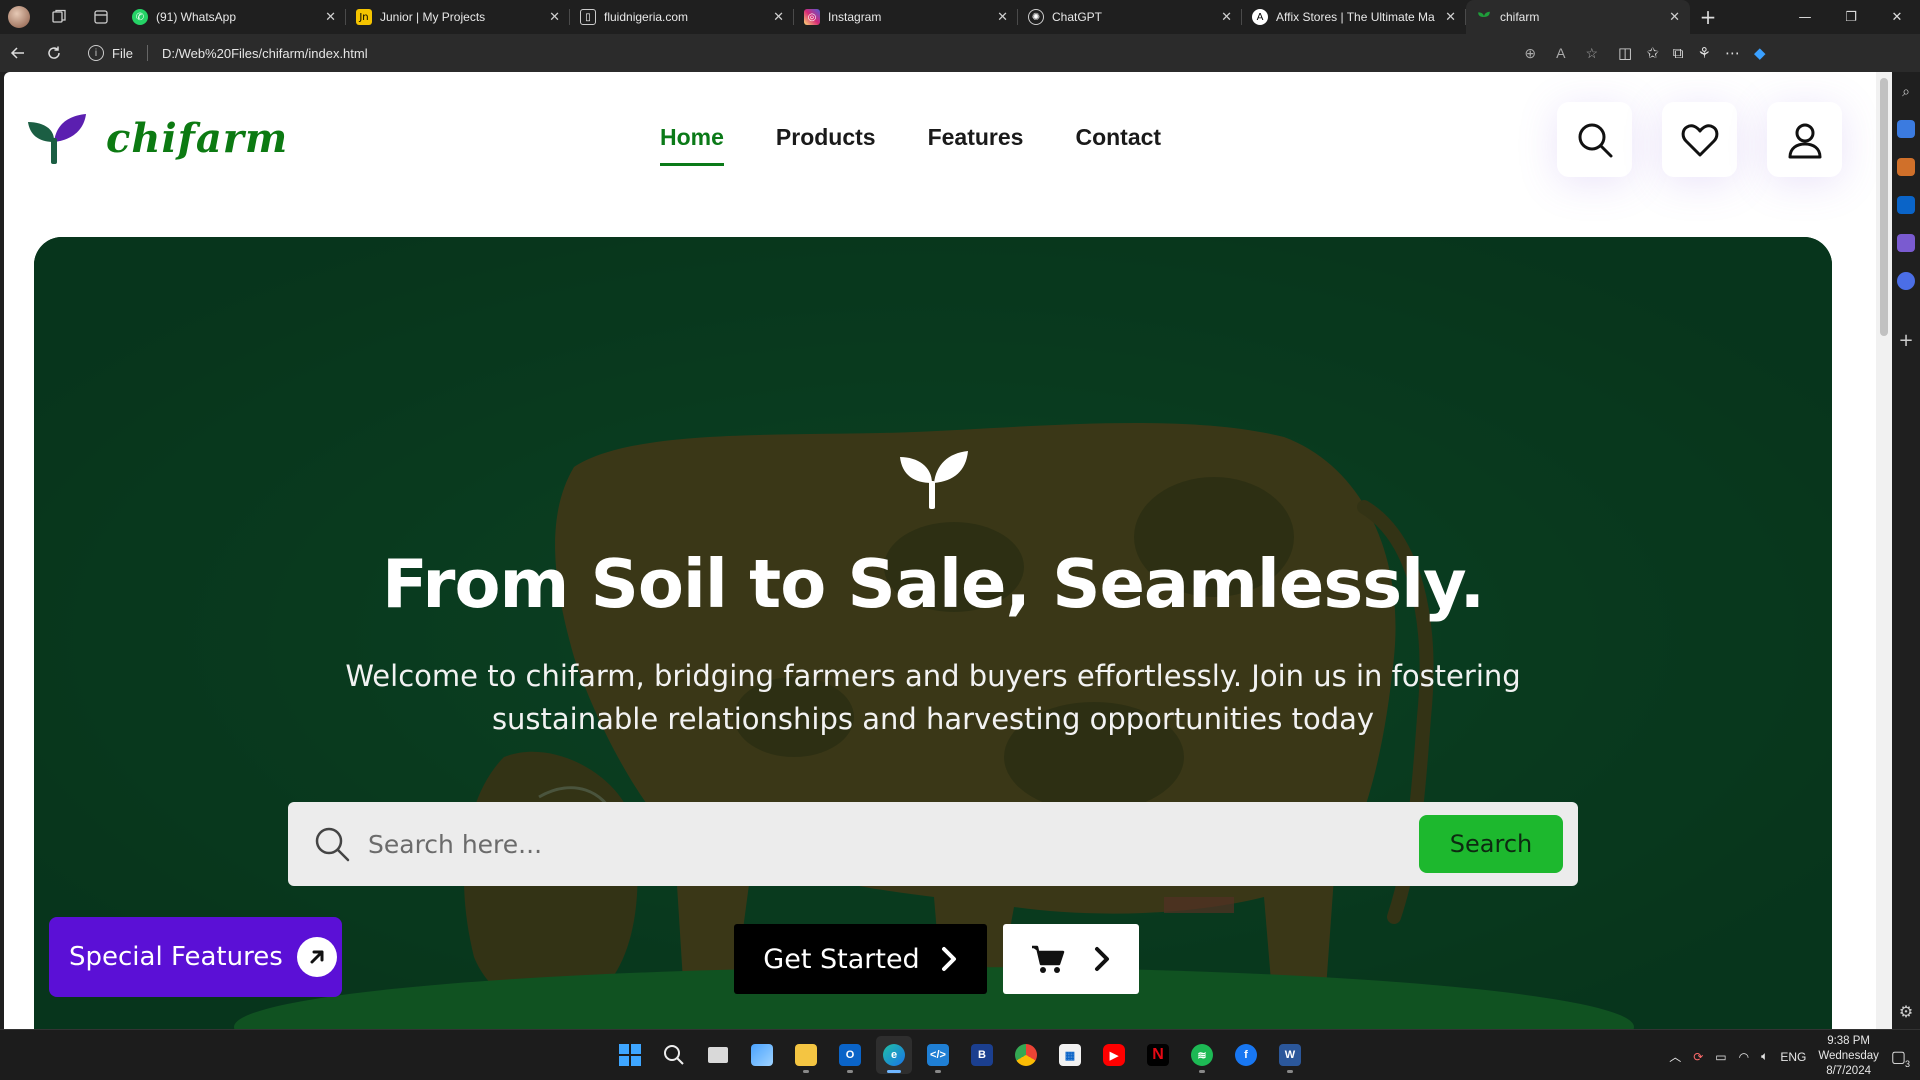 The height and width of the screenshot is (1080, 1920). I want to click on netflix-icon: N, so click(1158, 1055).